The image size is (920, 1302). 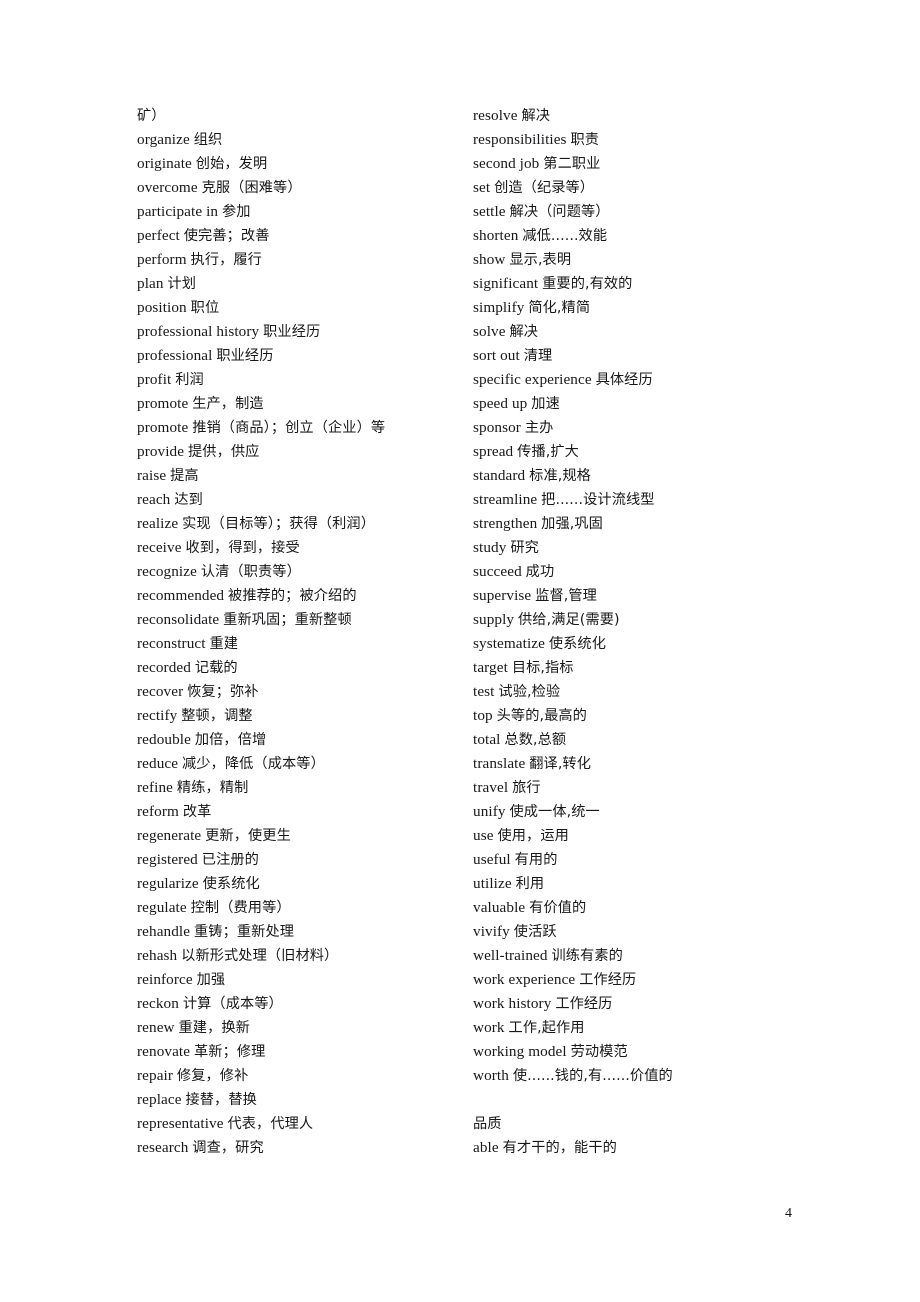 What do you see at coordinates (572, 524) in the screenshot?
I see `entry-gloss: 加强,巩固` at bounding box center [572, 524].